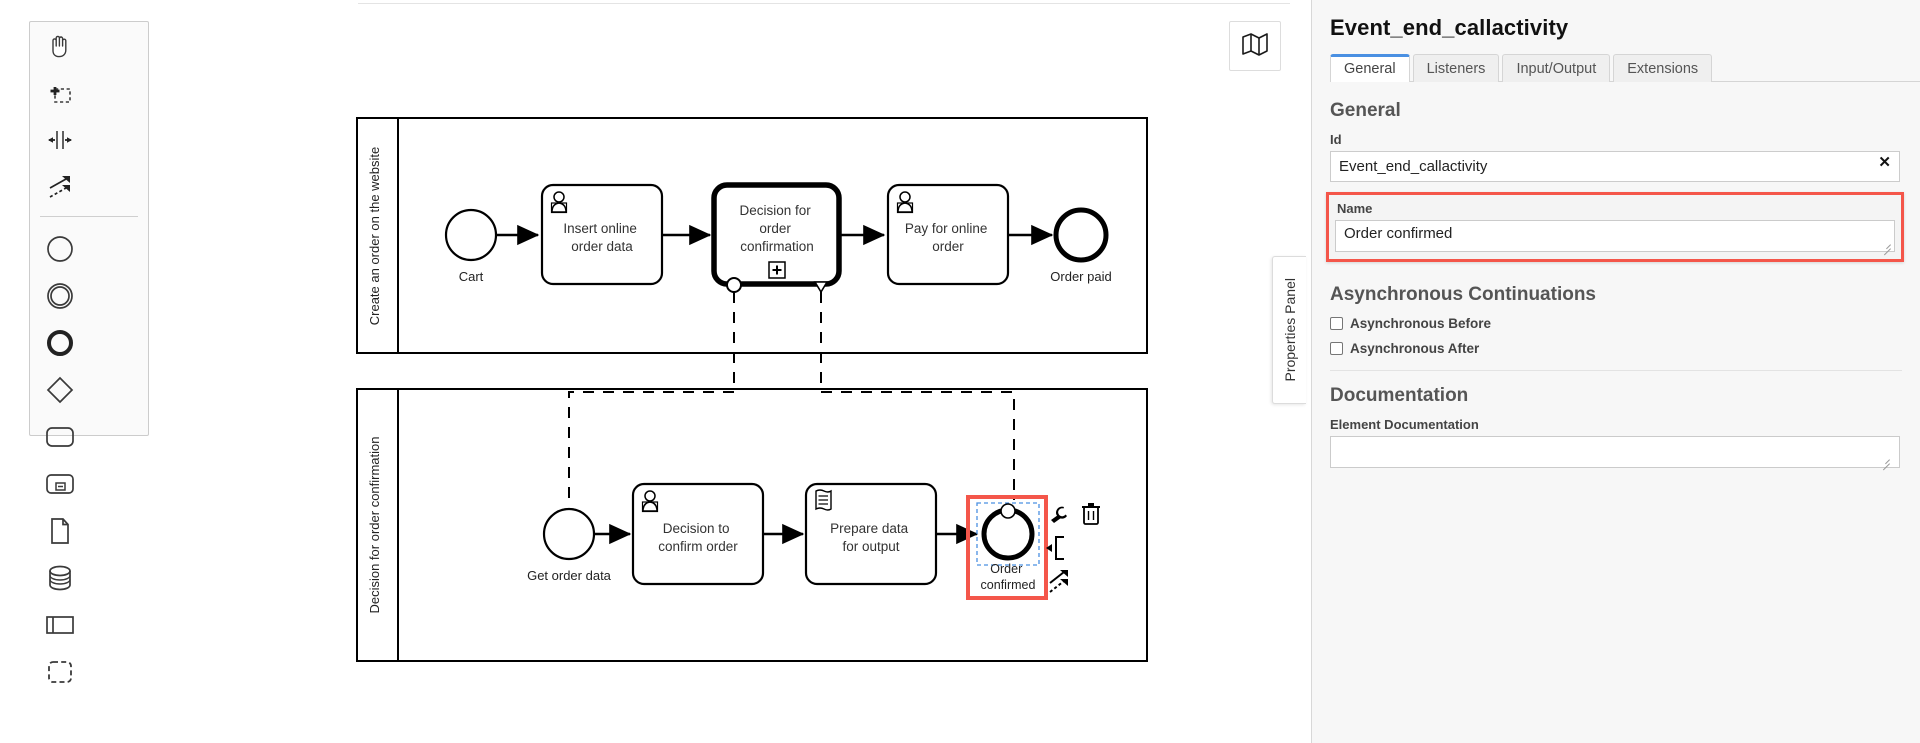  I want to click on palette-divider, so click(89, 216).